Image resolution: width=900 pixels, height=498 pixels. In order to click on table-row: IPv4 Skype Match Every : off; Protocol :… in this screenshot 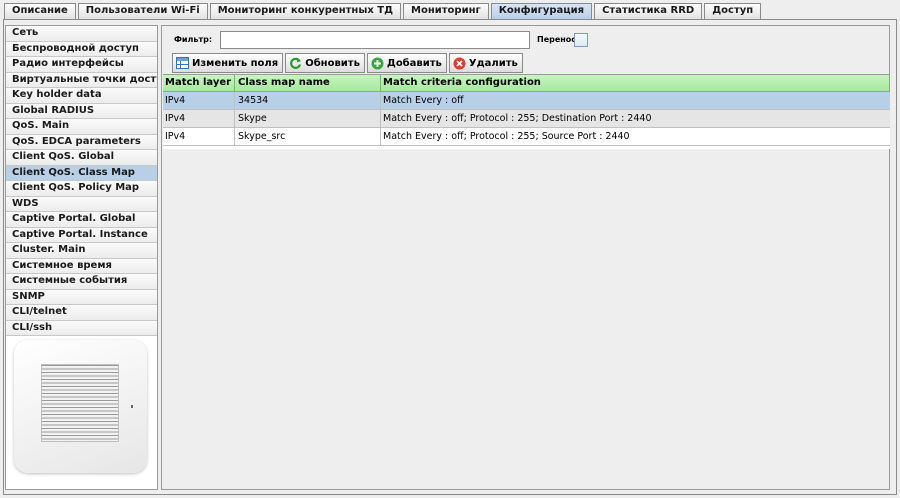, I will do `click(526, 119)`.